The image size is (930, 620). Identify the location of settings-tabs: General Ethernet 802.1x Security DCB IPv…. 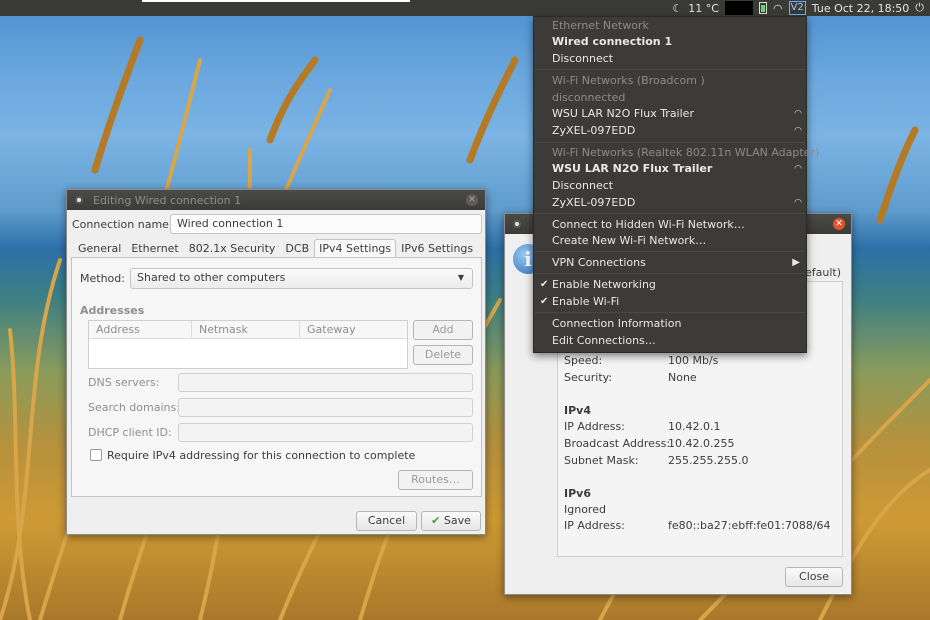
(275, 248).